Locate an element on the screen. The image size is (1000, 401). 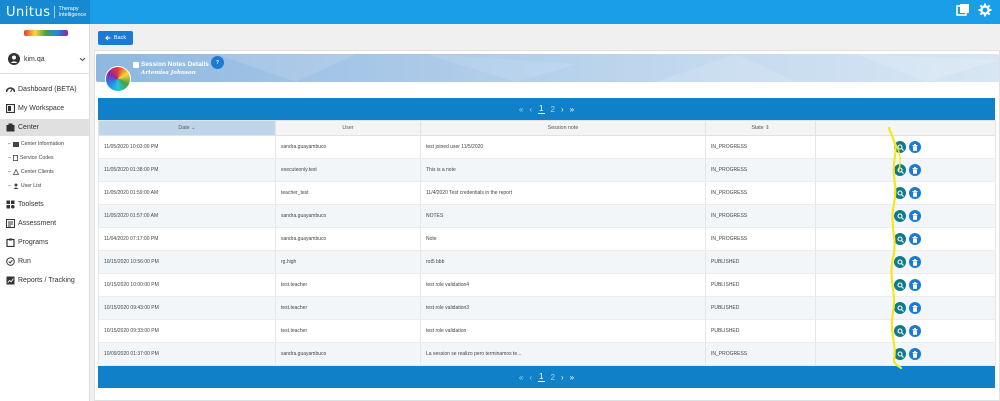
column-header-user: User is located at coordinates (348, 128).